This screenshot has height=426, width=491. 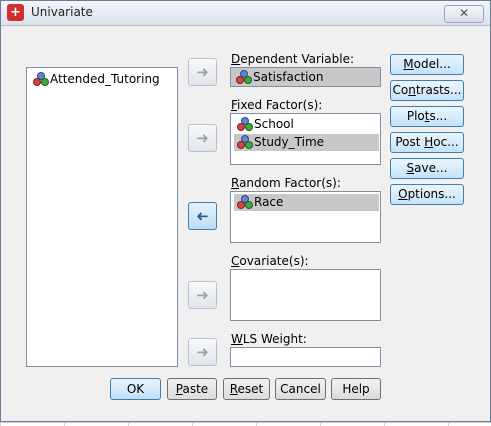 I want to click on help-button: Help, so click(x=356, y=389).